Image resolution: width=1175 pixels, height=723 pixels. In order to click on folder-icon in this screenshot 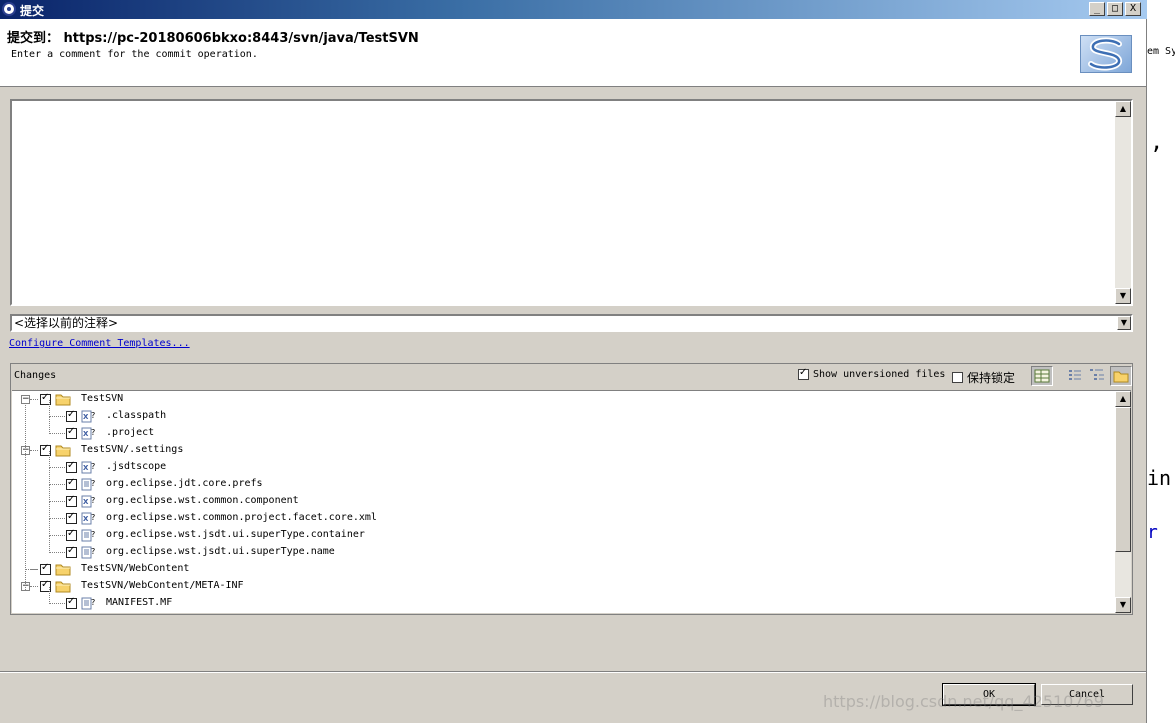, I will do `click(63, 399)`.